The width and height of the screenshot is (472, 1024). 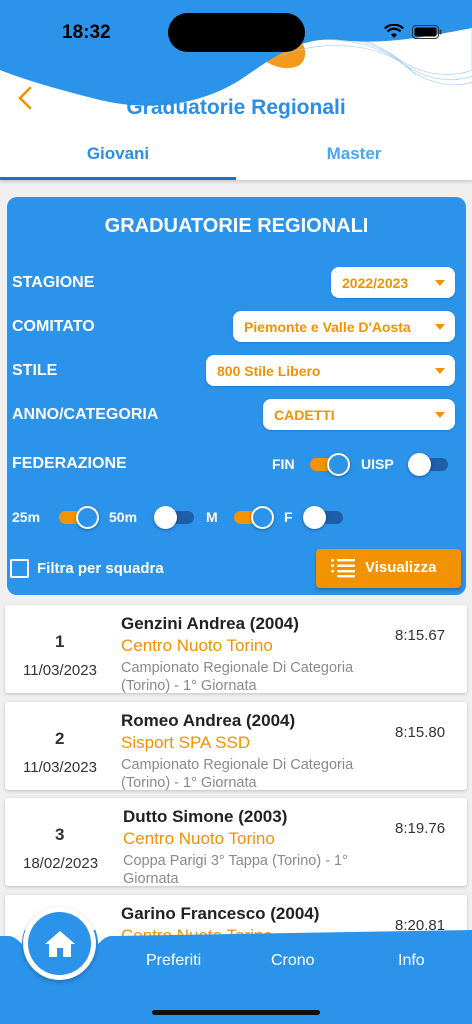 What do you see at coordinates (186, 742) in the screenshot?
I see `team-name: Sisport SPA SSD` at bounding box center [186, 742].